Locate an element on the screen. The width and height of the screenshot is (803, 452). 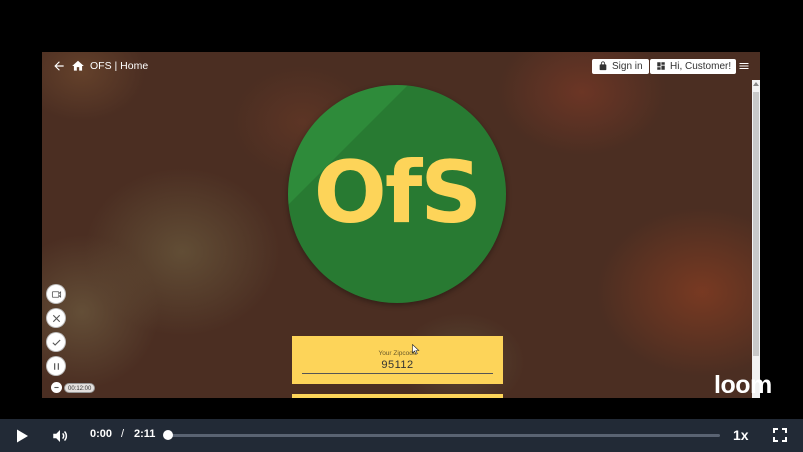
current-time: 0:00 is located at coordinates (101, 434).